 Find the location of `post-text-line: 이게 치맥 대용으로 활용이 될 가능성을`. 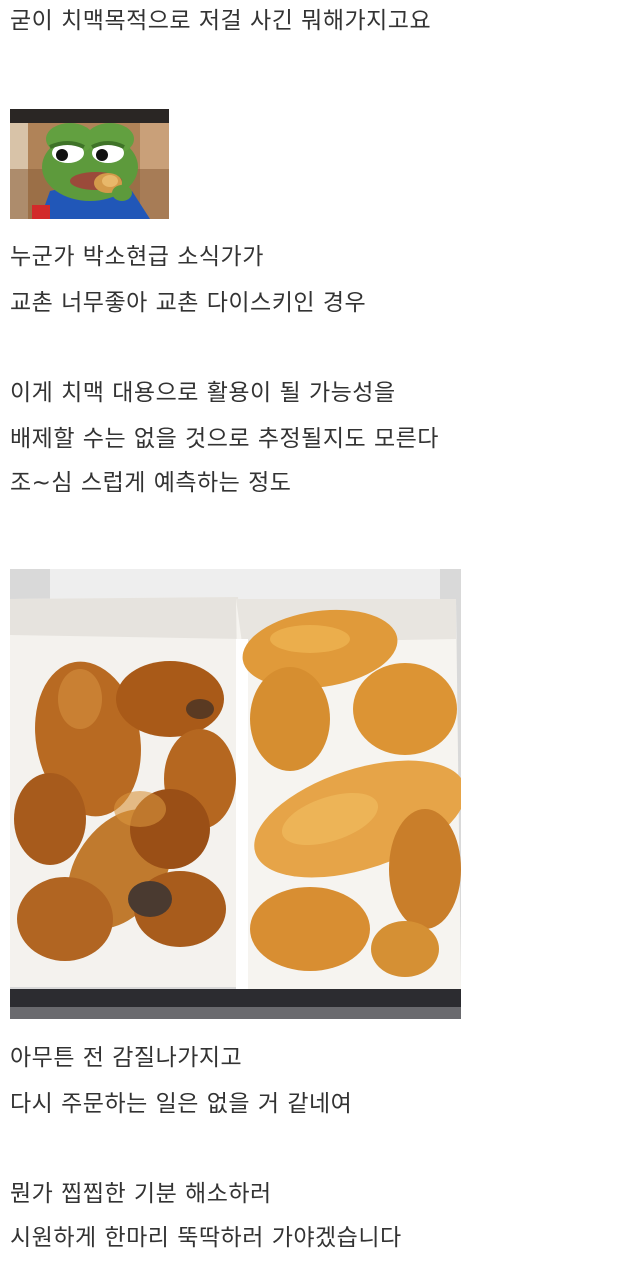

post-text-line: 이게 치맥 대용으로 활용이 될 가능성을 is located at coordinates (203, 393).